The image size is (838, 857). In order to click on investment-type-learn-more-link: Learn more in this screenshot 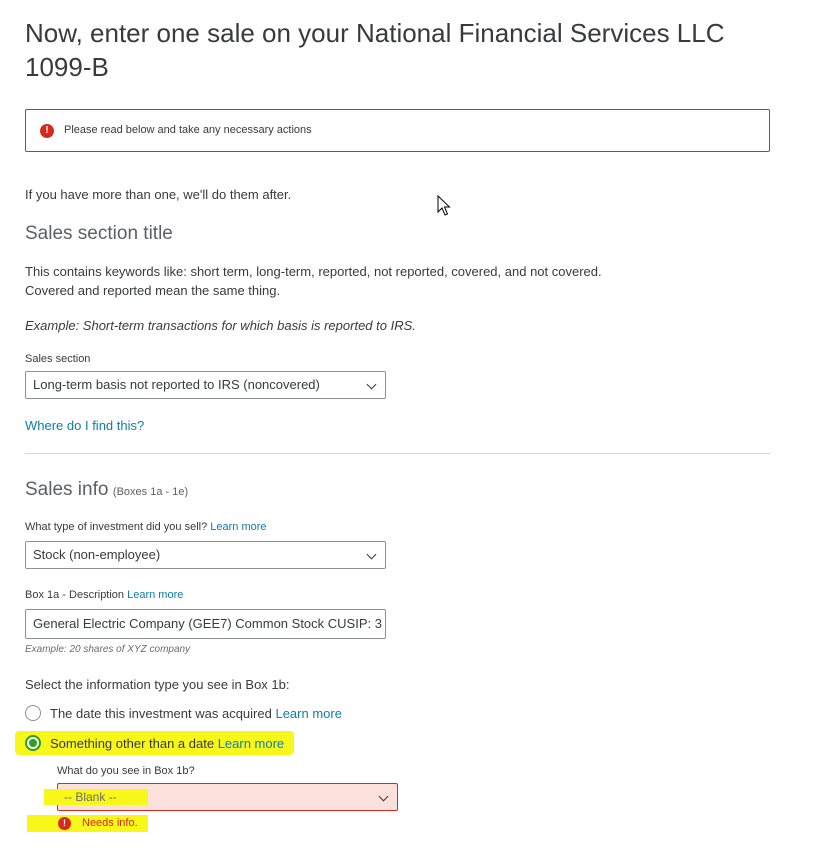, I will do `click(238, 527)`.